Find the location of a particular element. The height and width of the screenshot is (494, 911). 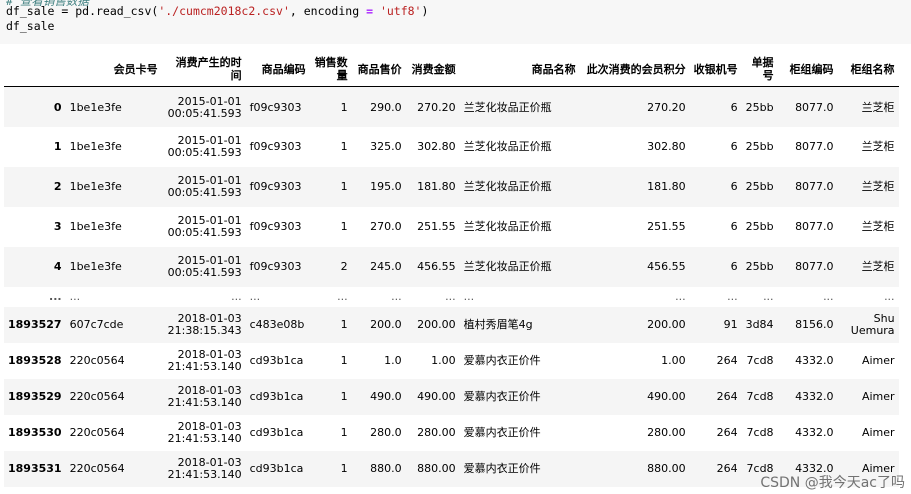

table-cell: 8156.0 is located at coordinates (814, 324).